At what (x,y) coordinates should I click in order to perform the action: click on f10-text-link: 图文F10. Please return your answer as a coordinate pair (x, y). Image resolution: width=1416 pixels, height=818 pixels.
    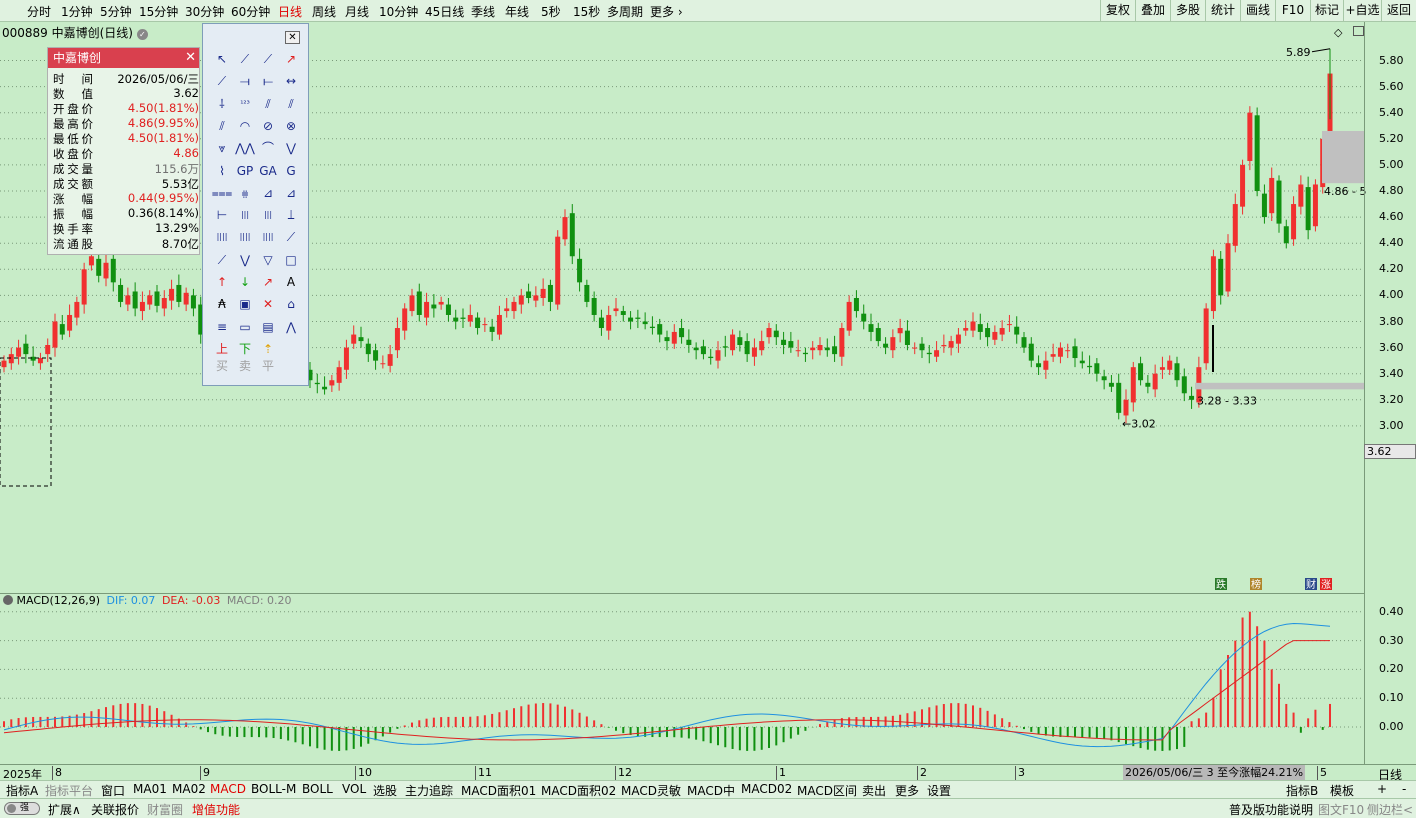
    Looking at the image, I should click on (1341, 809).